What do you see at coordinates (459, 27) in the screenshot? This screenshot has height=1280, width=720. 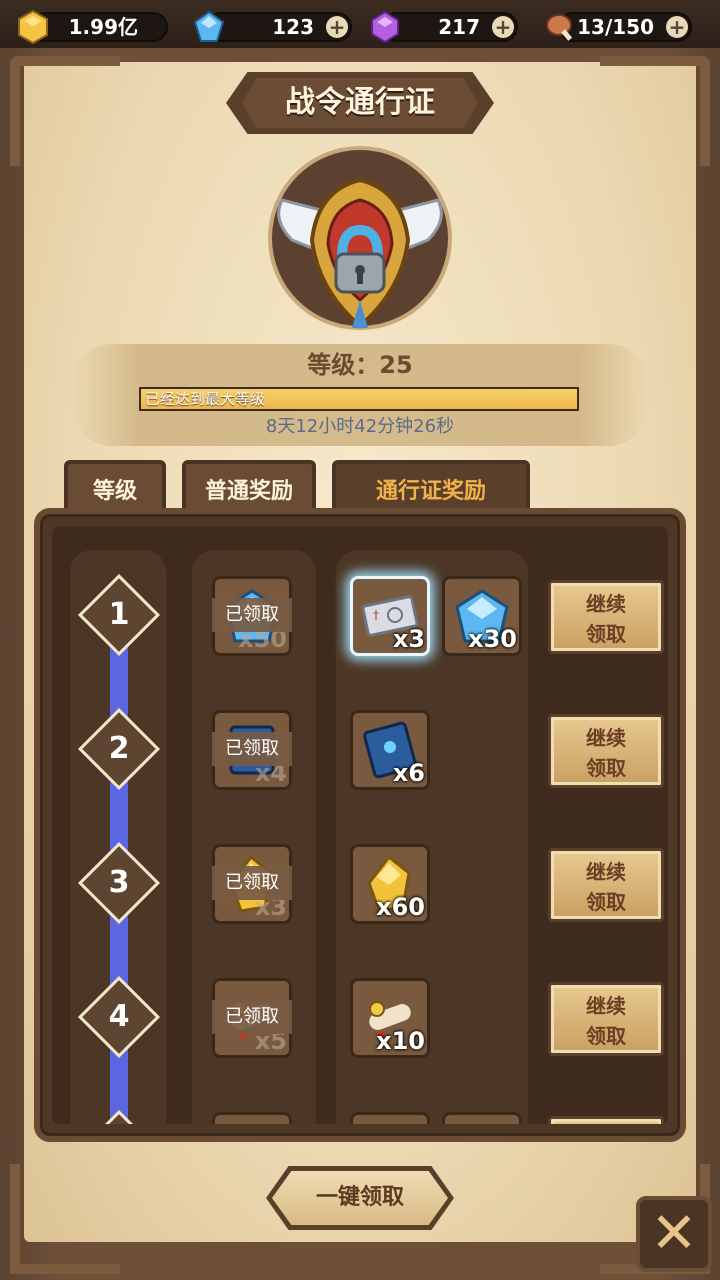 I see `crystal-value: 217` at bounding box center [459, 27].